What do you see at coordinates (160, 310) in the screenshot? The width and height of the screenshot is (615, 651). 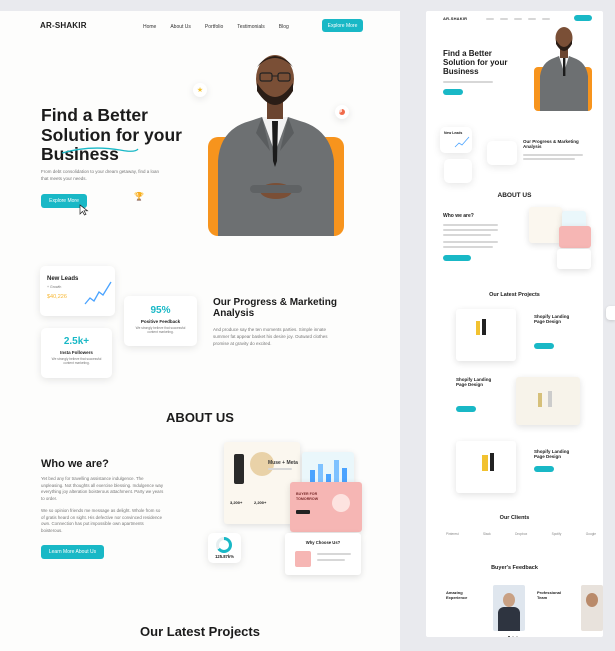 I see `feedback-value: 95%` at bounding box center [160, 310].